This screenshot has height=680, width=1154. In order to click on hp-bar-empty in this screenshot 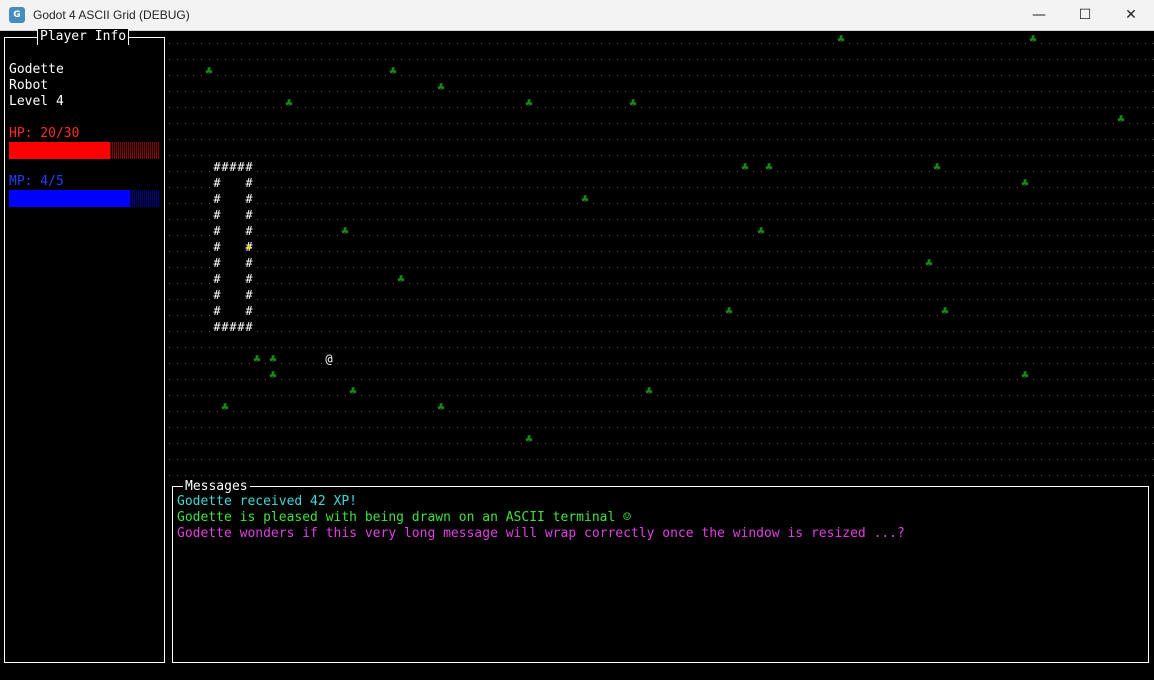, I will do `click(135, 150)`.